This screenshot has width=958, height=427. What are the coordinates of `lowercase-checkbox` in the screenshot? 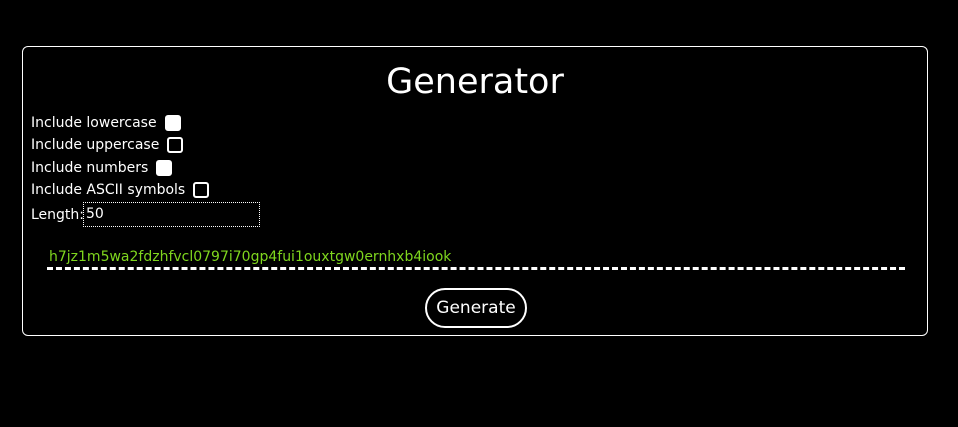 It's located at (172, 123).